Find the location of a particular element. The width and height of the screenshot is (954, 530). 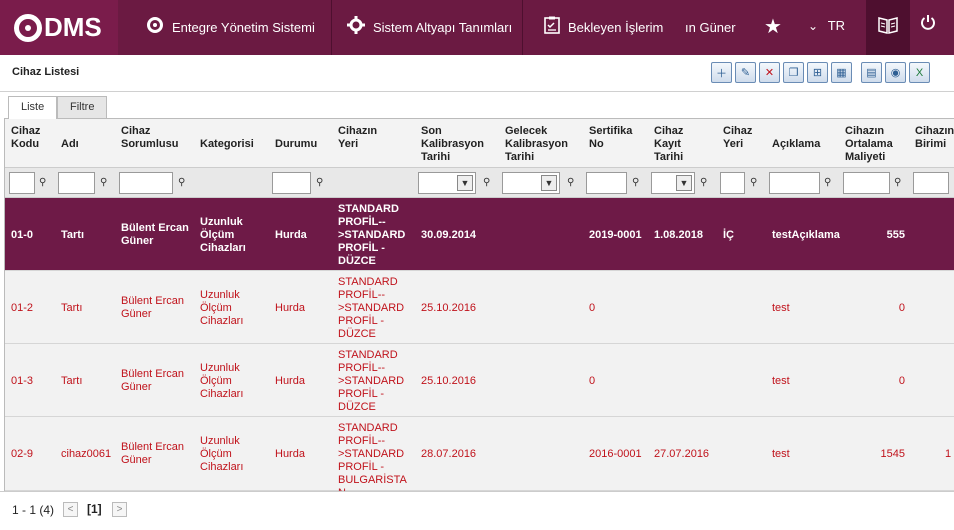

user-name-label: ın Güner is located at coordinates (710, 27).